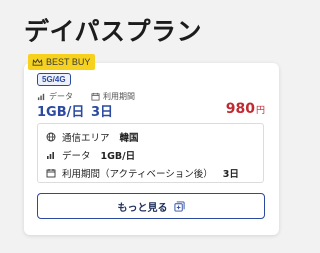  I want to click on detail-value: 3日, so click(230, 174).